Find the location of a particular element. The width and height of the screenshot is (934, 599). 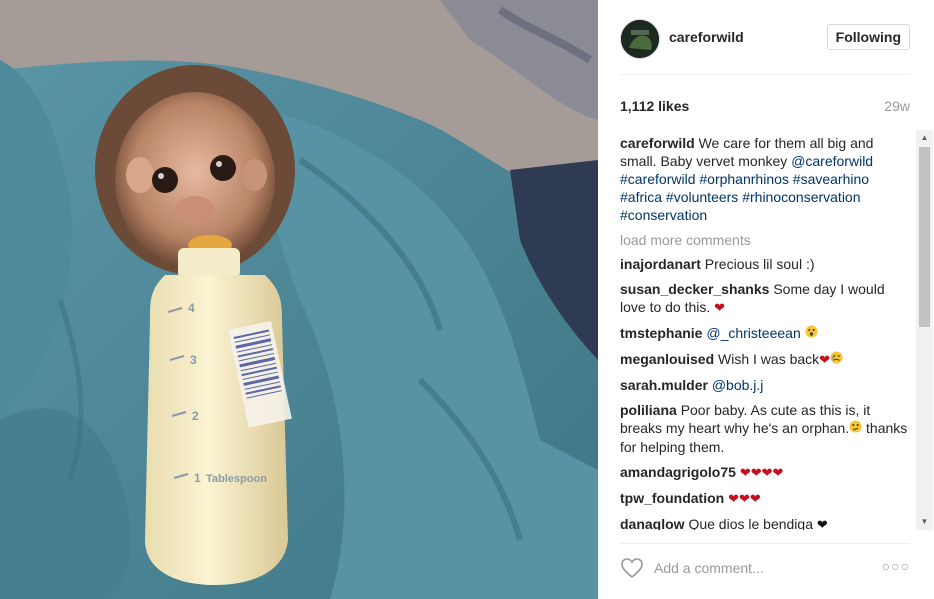

comment-item: meganlouised Wish I was back❤ is located at coordinates (765, 359).